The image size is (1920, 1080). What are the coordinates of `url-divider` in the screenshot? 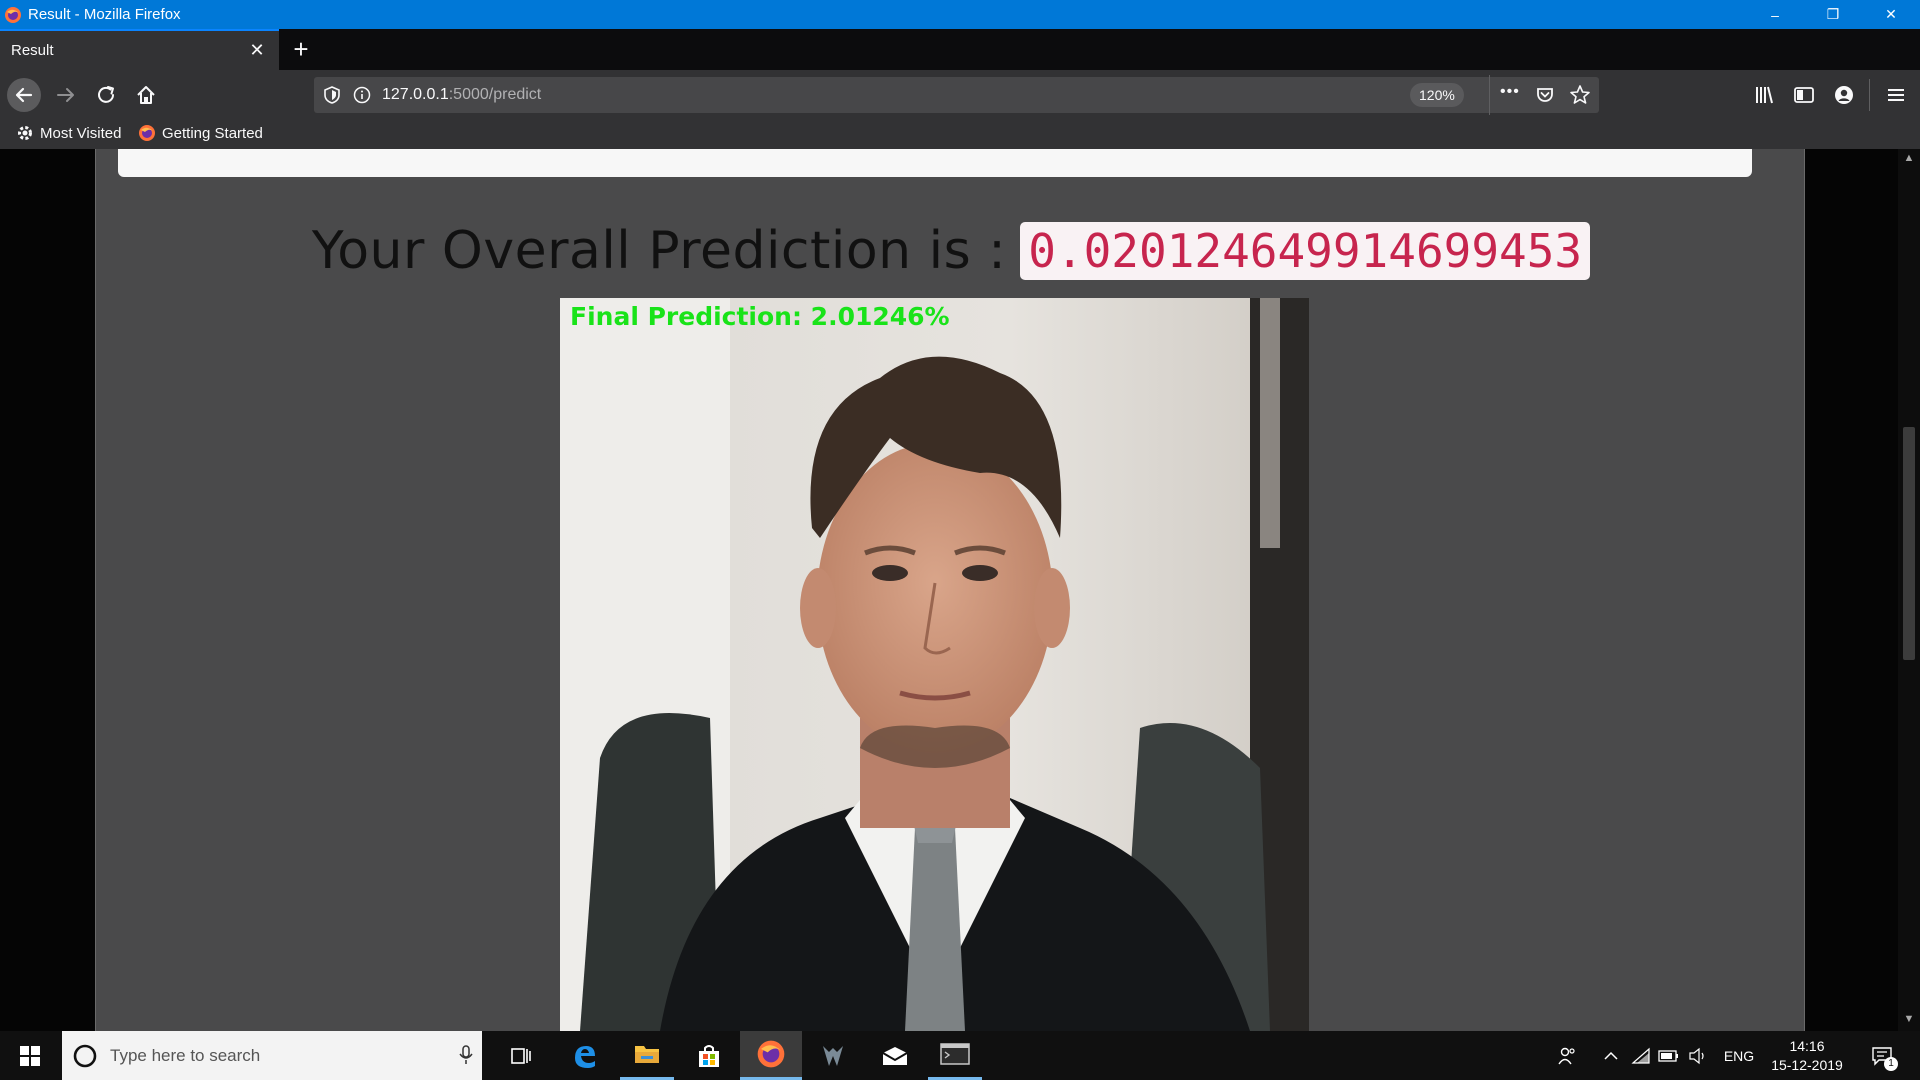 It's located at (1489, 95).